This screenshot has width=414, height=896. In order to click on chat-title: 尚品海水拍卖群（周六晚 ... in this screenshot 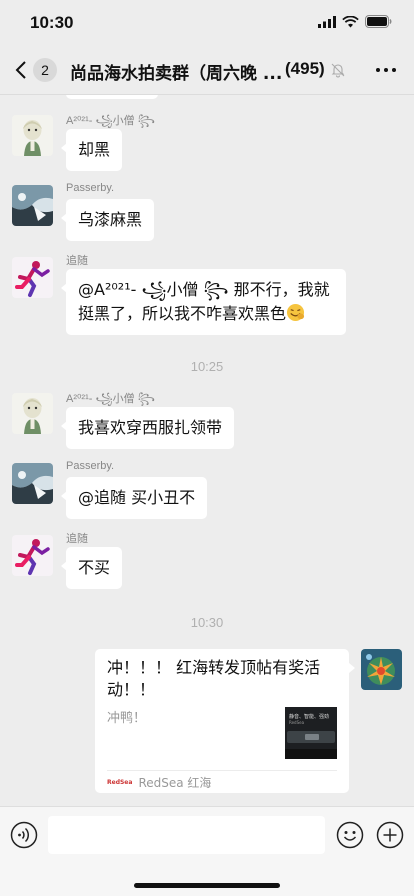, I will do `click(176, 71)`.